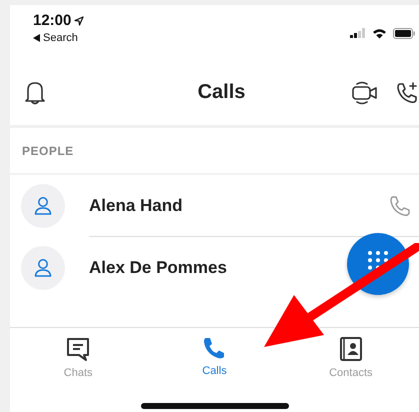 Image resolution: width=419 pixels, height=412 pixels. I want to click on video-camera-icon, so click(365, 92).